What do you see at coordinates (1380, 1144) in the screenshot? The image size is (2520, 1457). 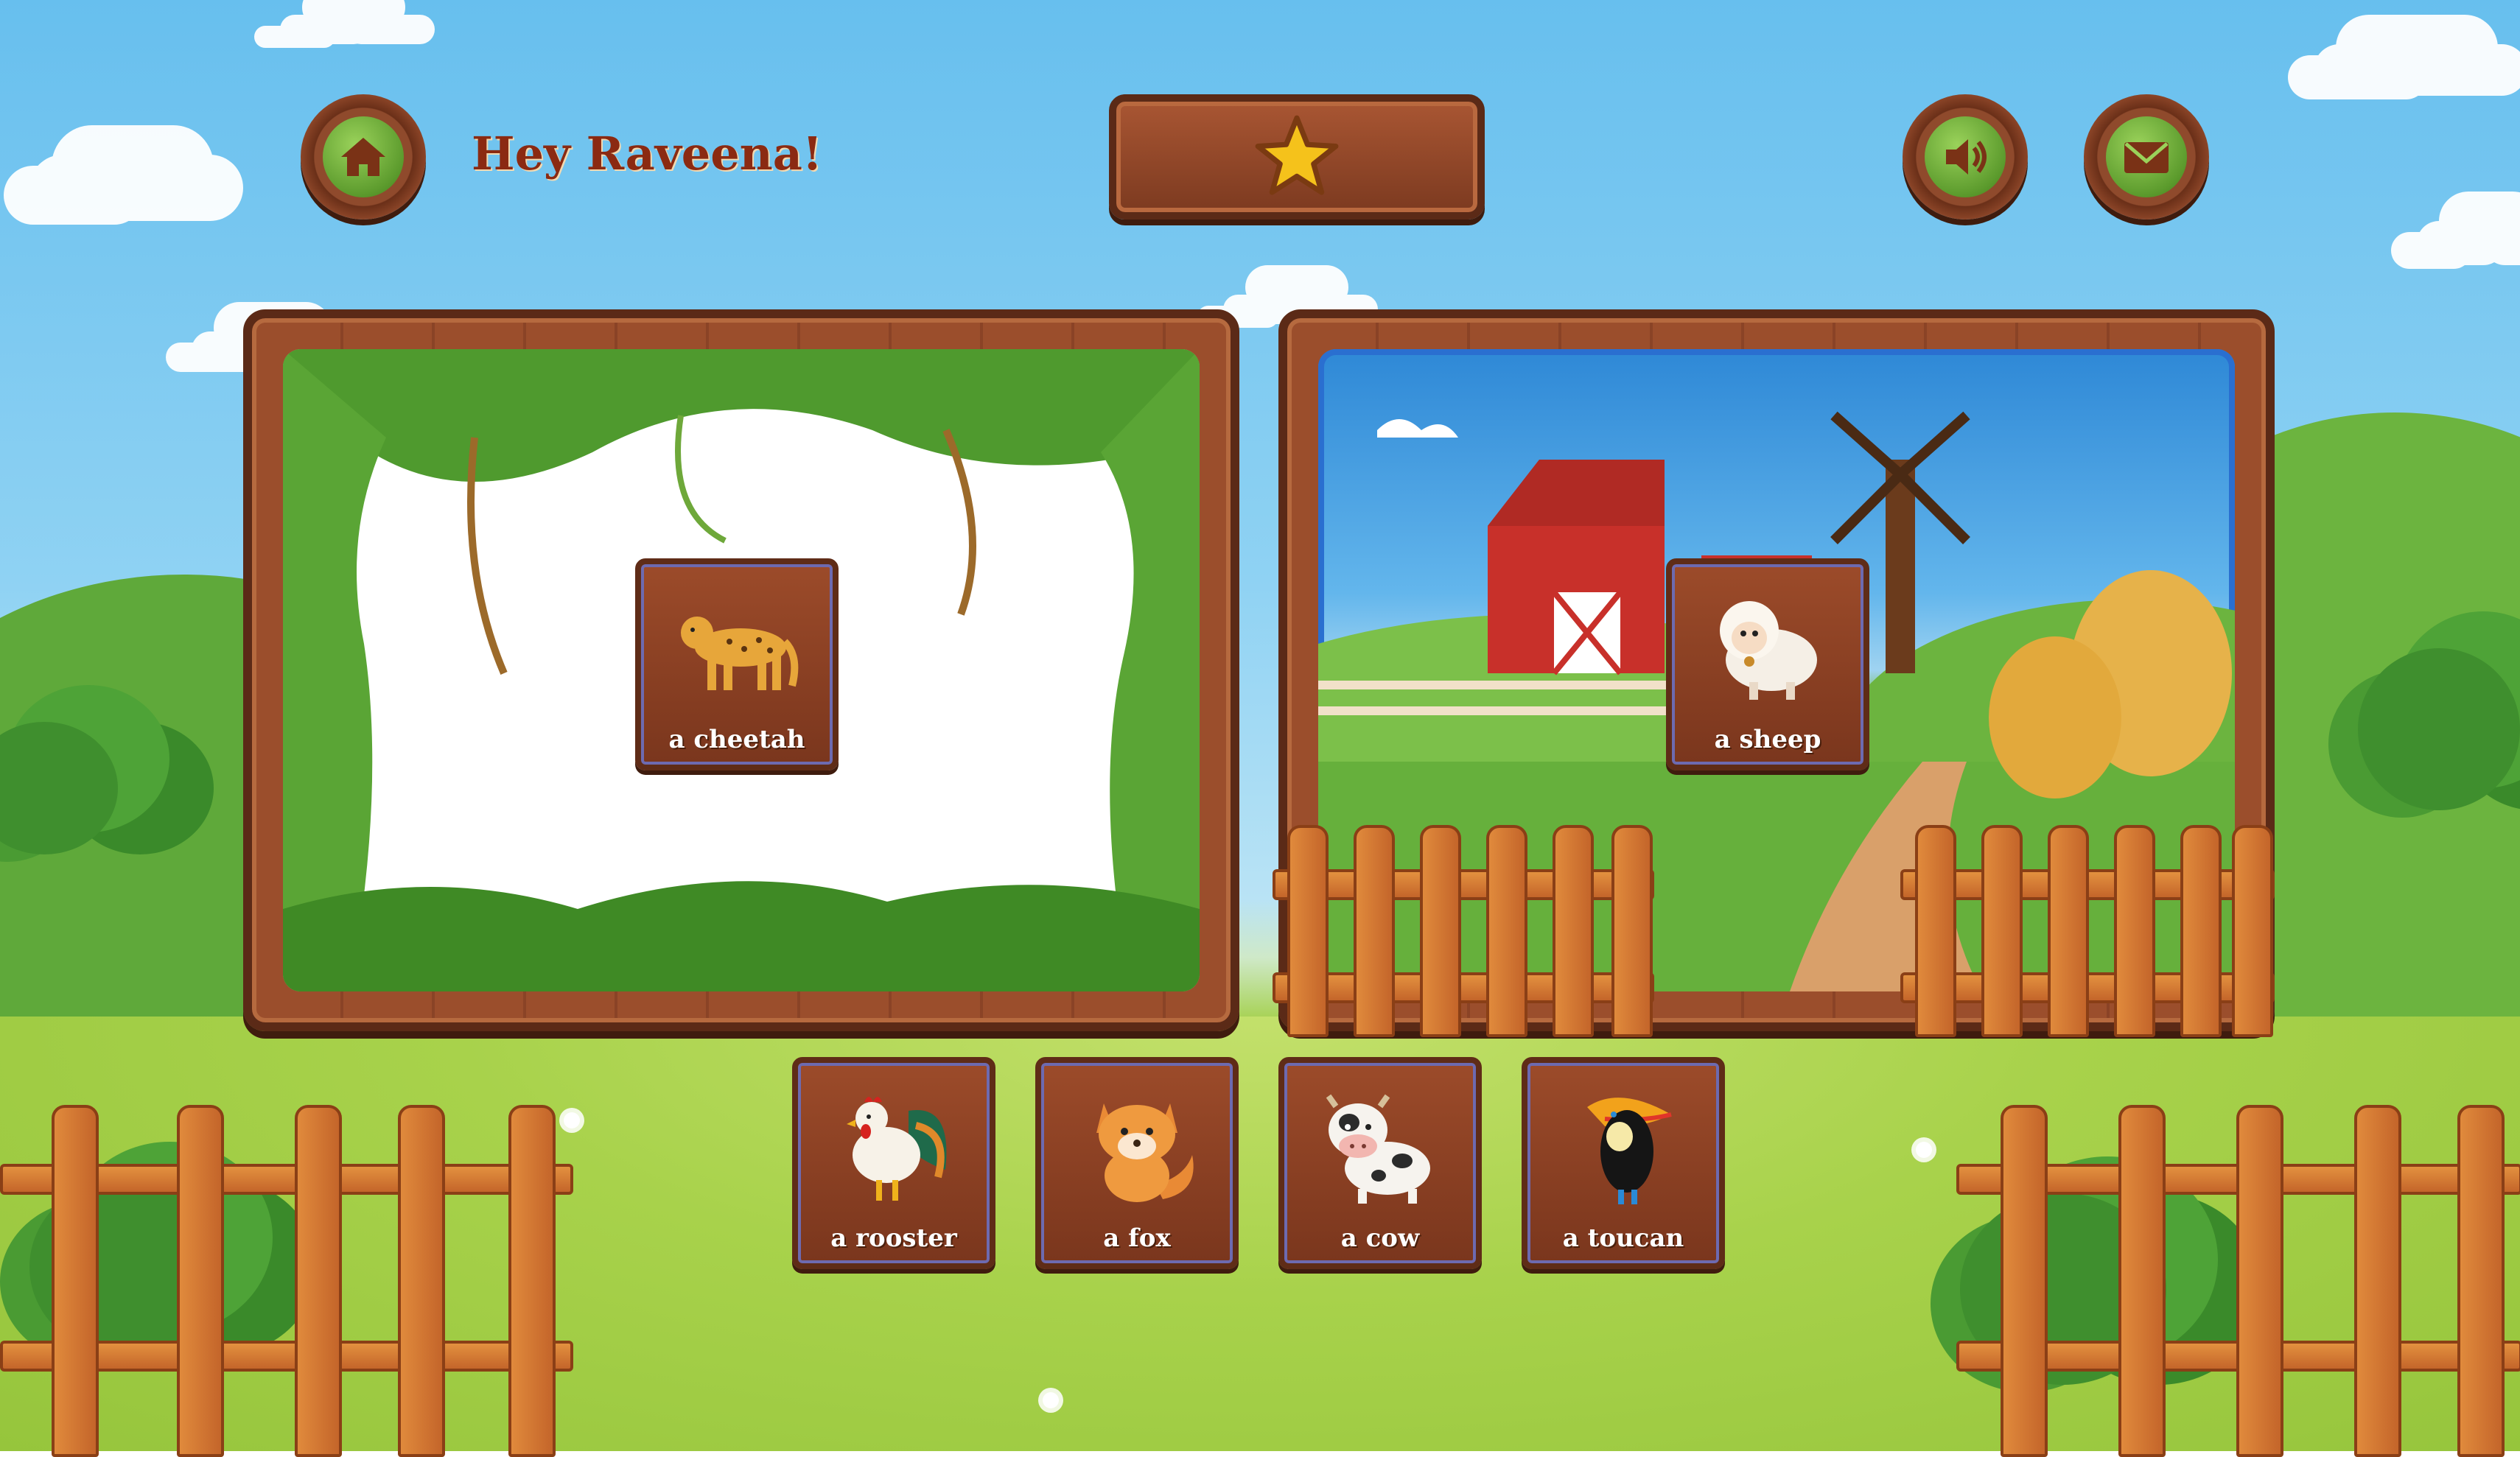 I see `cow-icon` at bounding box center [1380, 1144].